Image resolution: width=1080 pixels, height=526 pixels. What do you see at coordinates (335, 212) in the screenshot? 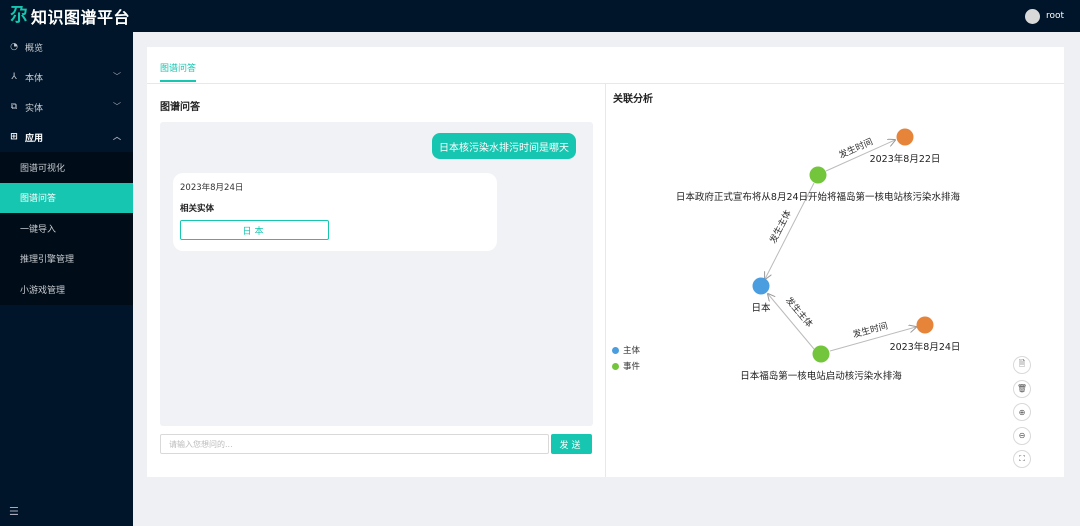
I see `answer-bubble: 2023年8月24日 相关实体 日本` at bounding box center [335, 212].